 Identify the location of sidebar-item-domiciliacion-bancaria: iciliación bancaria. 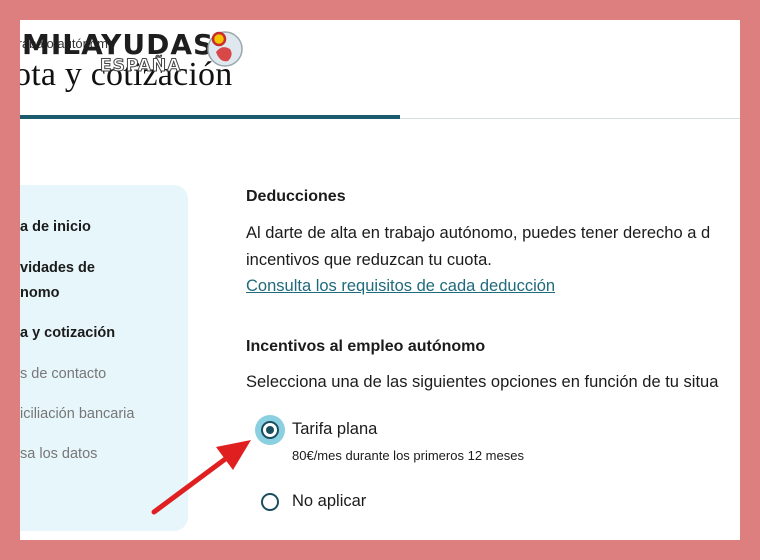
(77, 414).